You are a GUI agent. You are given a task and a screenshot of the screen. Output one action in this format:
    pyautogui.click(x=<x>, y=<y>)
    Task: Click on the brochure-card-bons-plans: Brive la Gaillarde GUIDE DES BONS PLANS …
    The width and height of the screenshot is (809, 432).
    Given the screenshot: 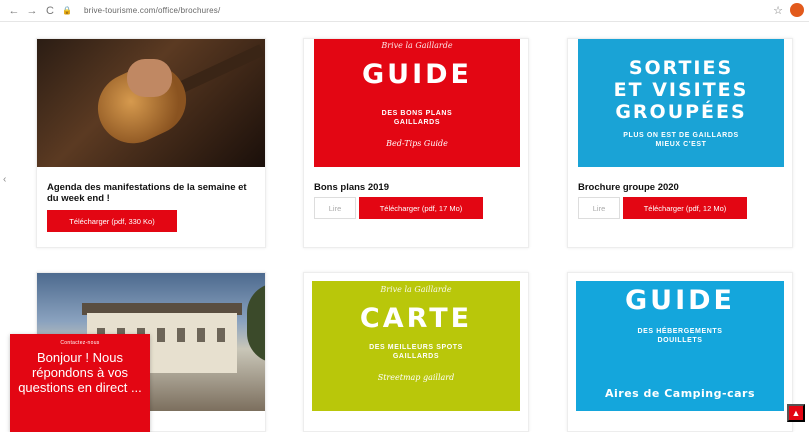 What is the action you would take?
    pyautogui.click(x=416, y=143)
    